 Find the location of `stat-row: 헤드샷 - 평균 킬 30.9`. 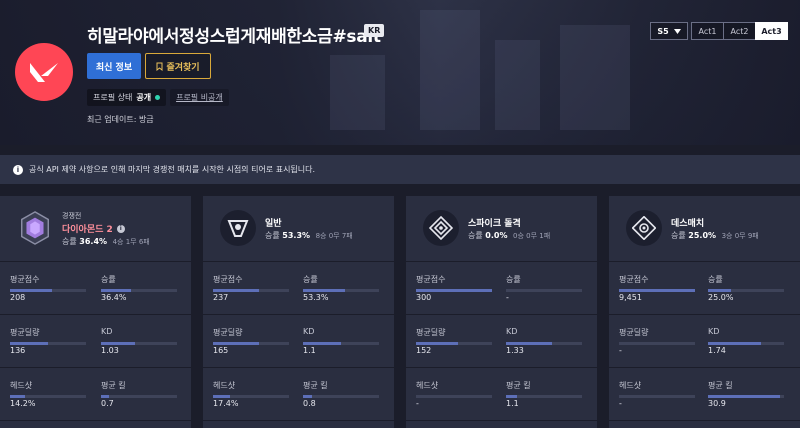

stat-row: 헤드샷 - 평균 킬 30.9 is located at coordinates (704, 394).